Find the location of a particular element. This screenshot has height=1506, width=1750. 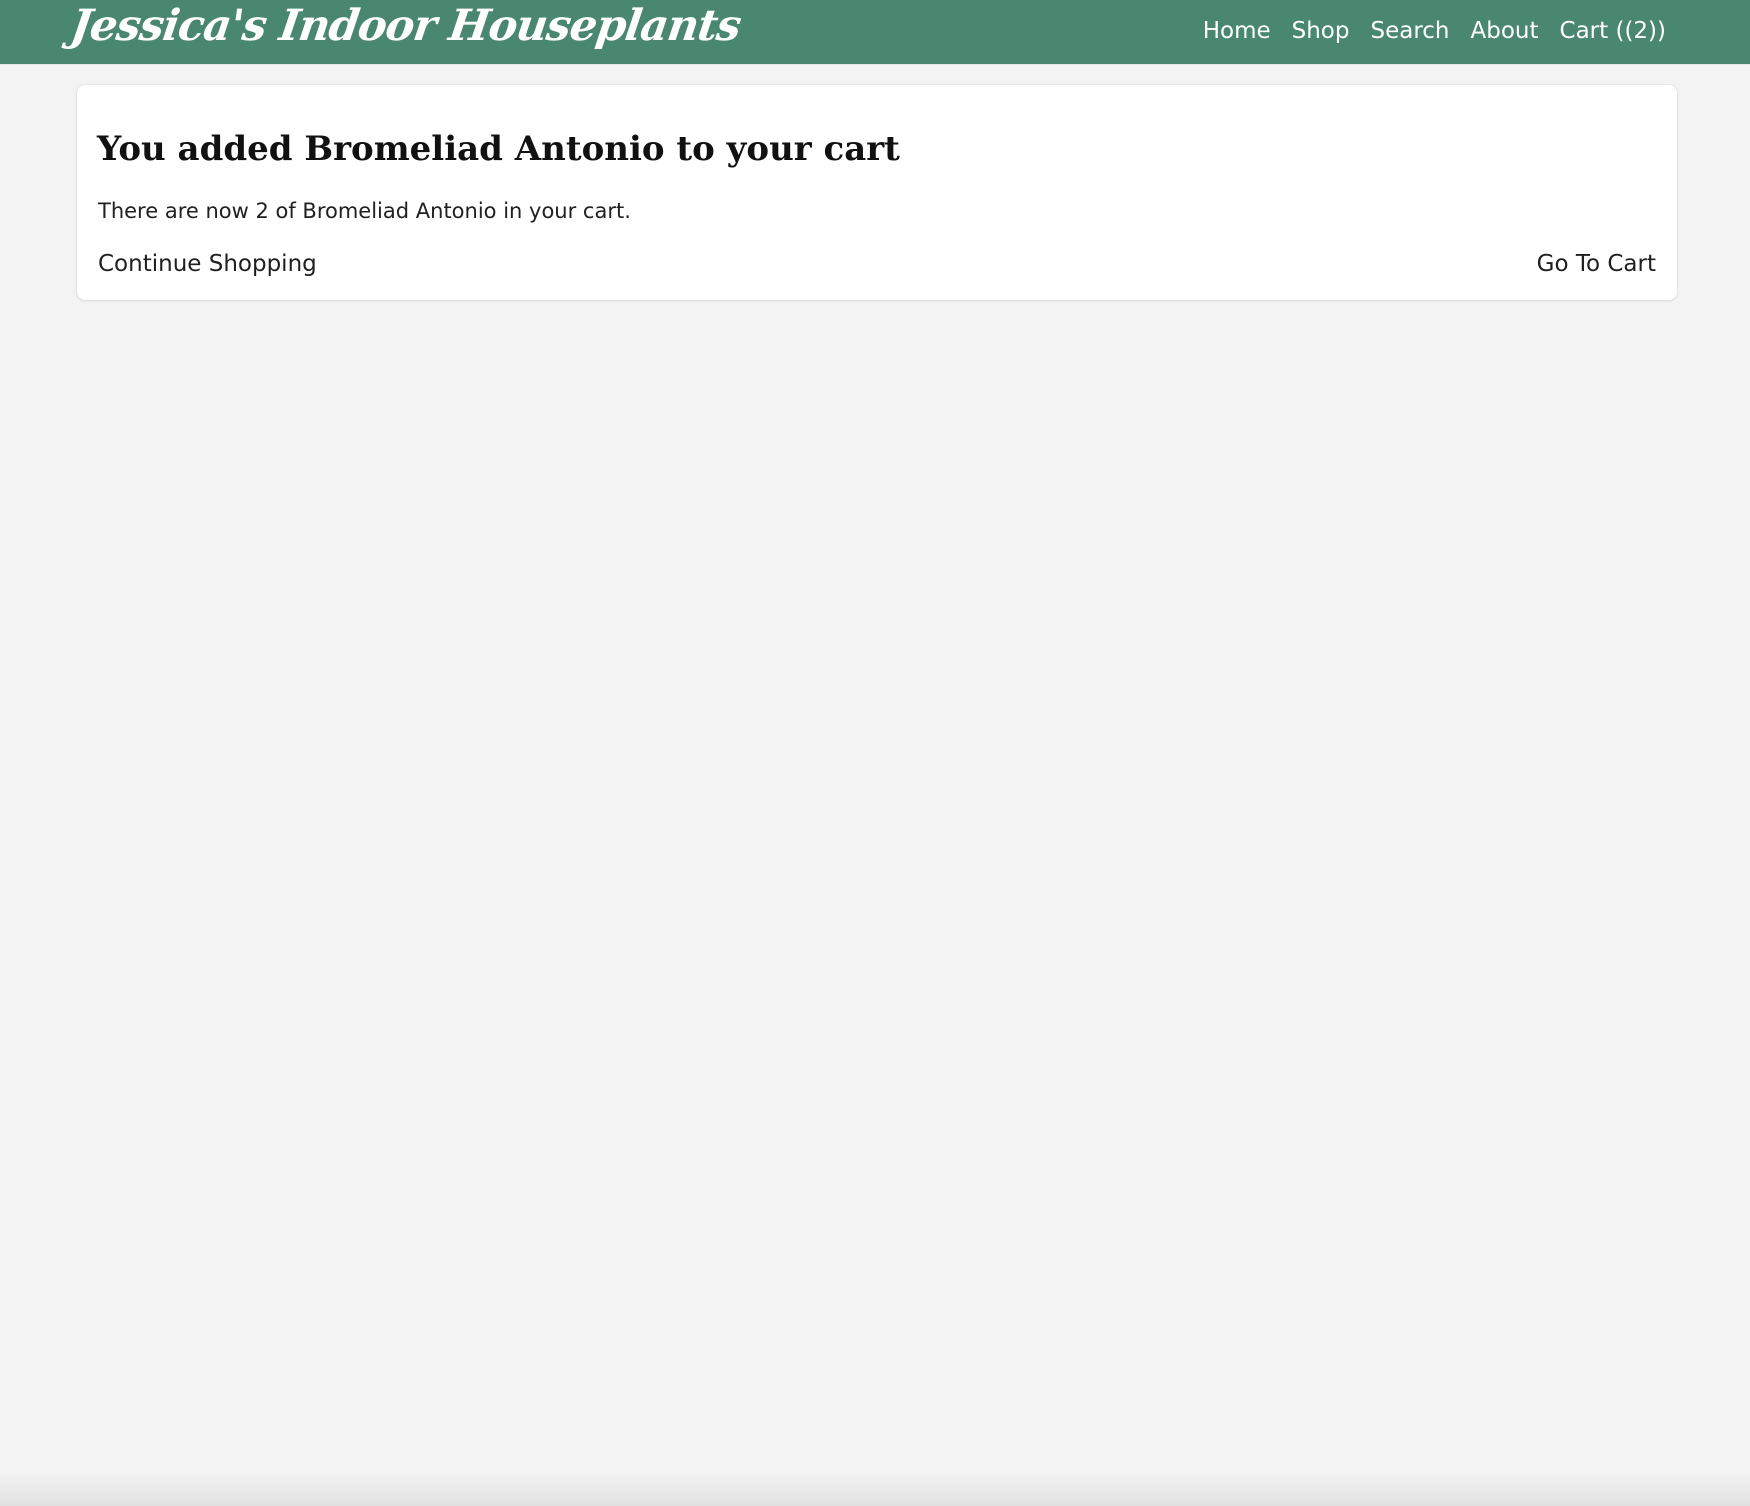

nav-search-link: Search is located at coordinates (1409, 31).